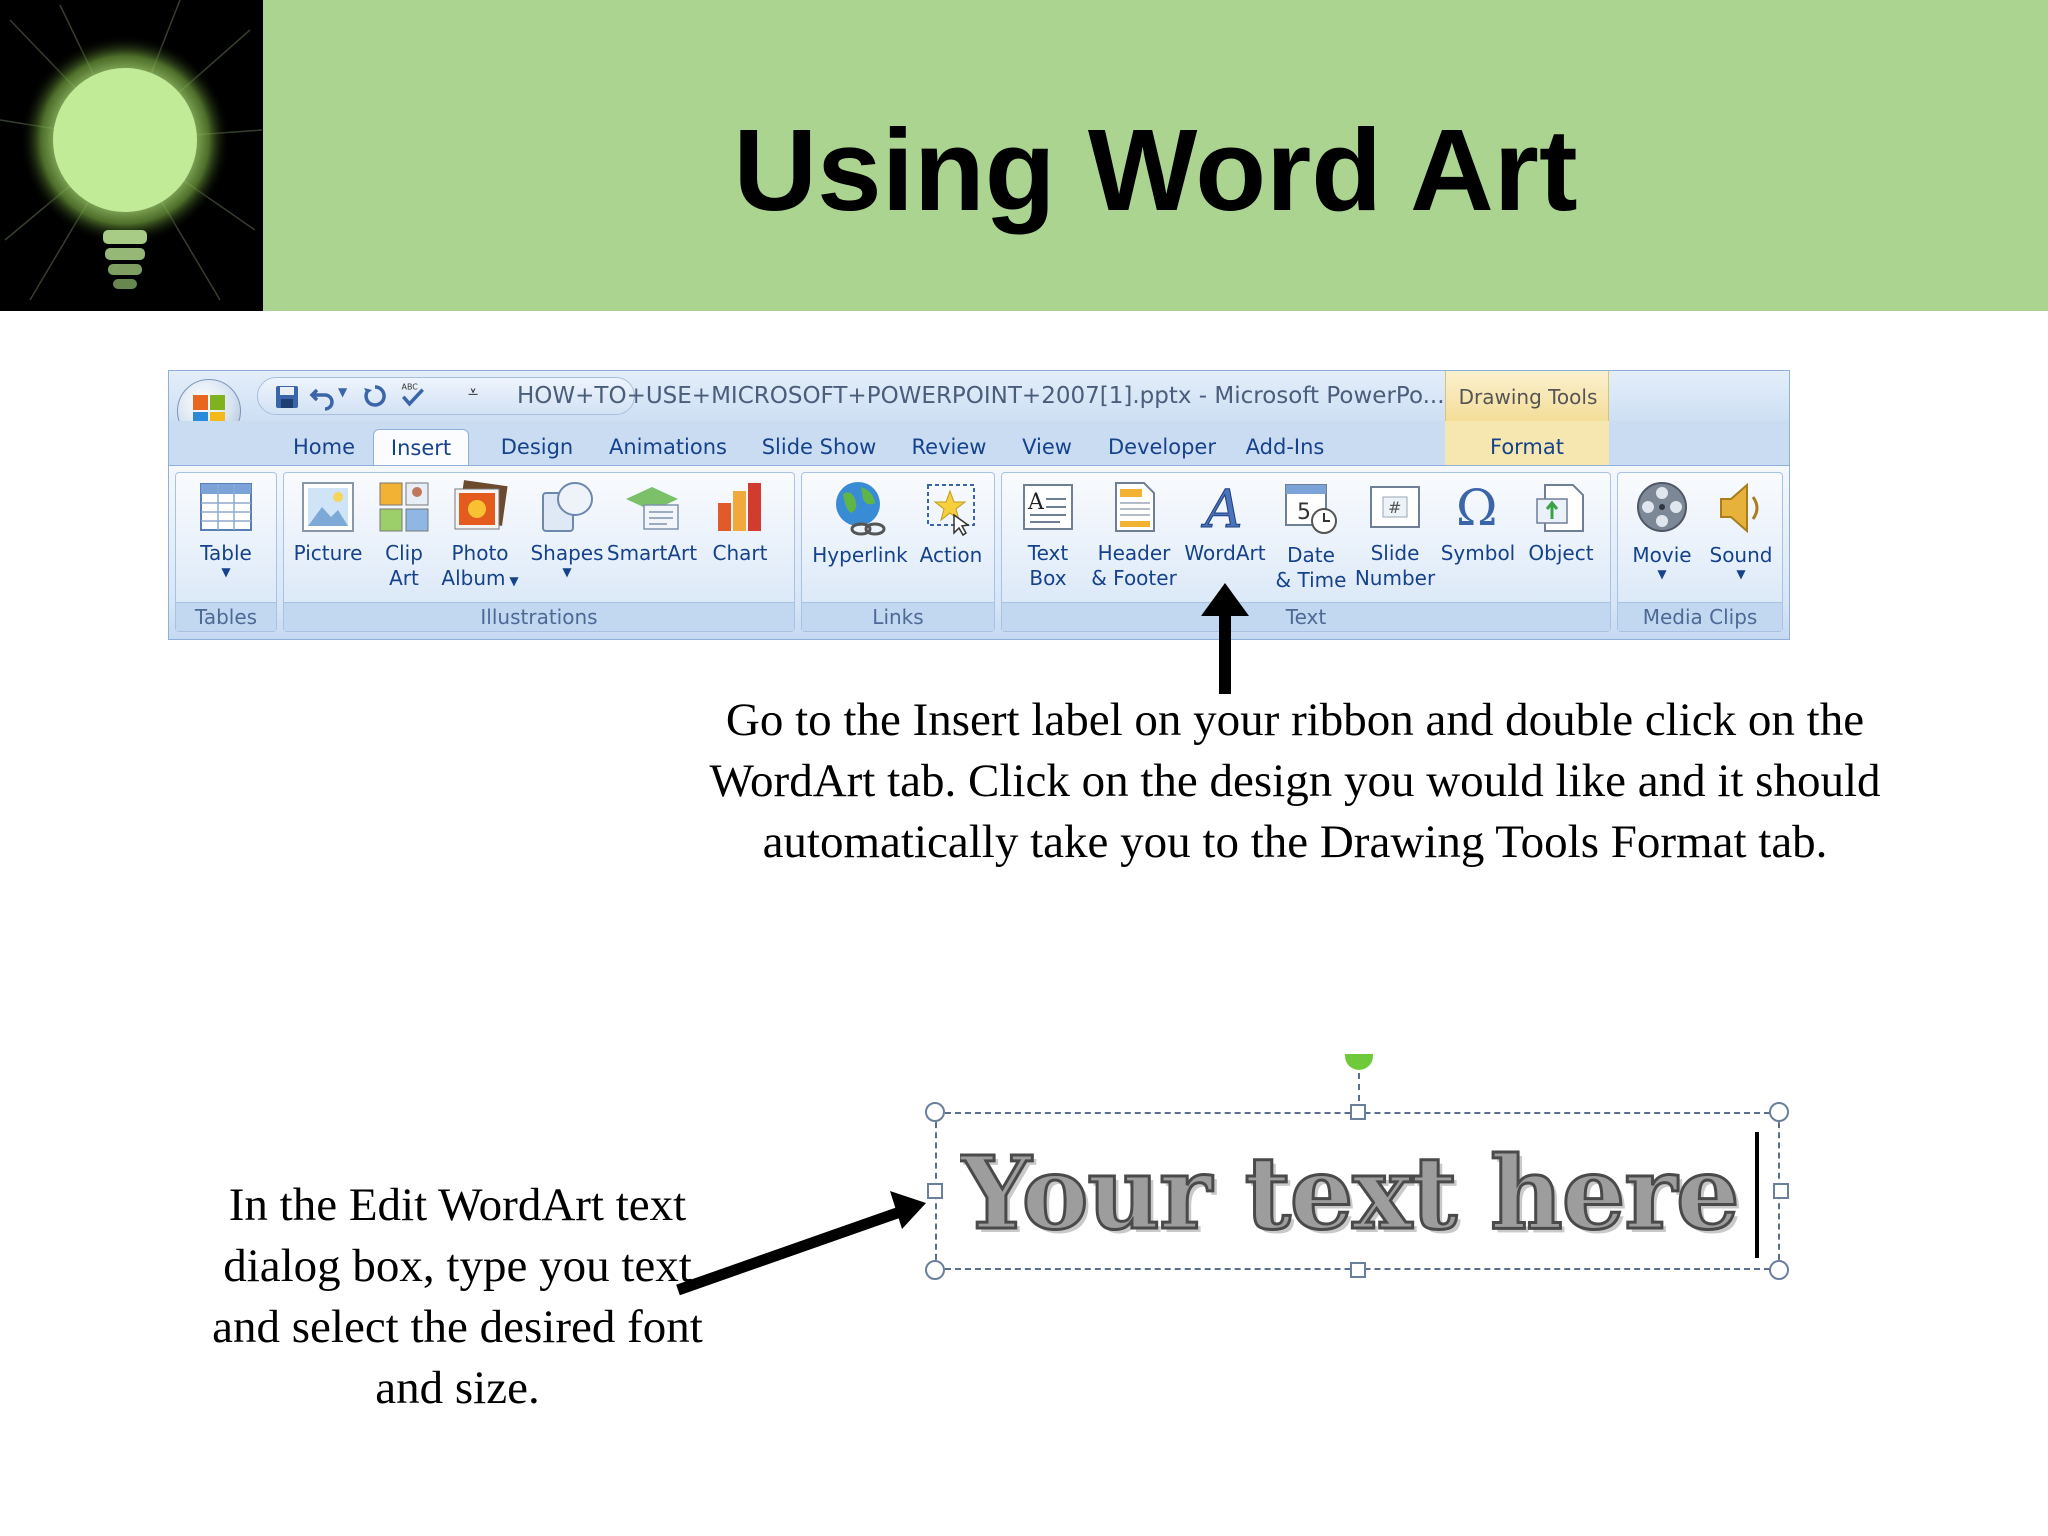  Describe the element at coordinates (1757, 1195) in the screenshot. I see `text-caret` at that location.